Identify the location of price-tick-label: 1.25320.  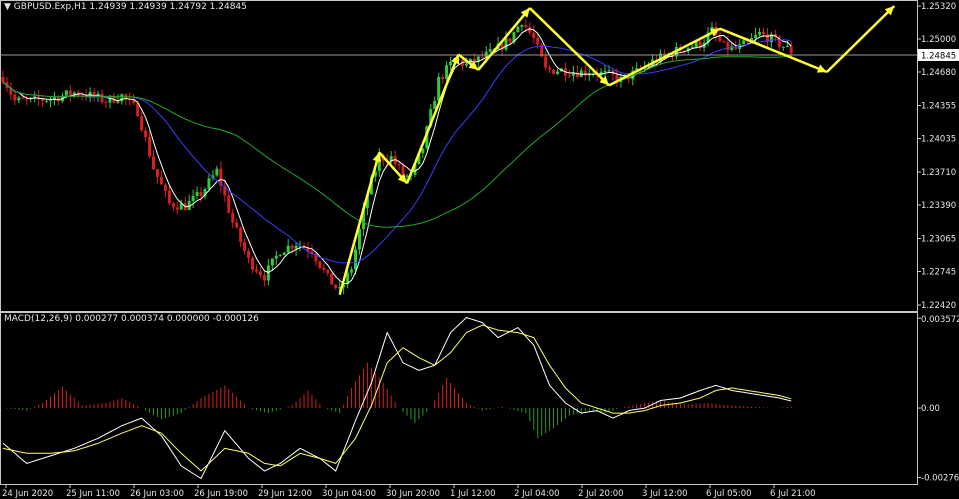
(938, 7).